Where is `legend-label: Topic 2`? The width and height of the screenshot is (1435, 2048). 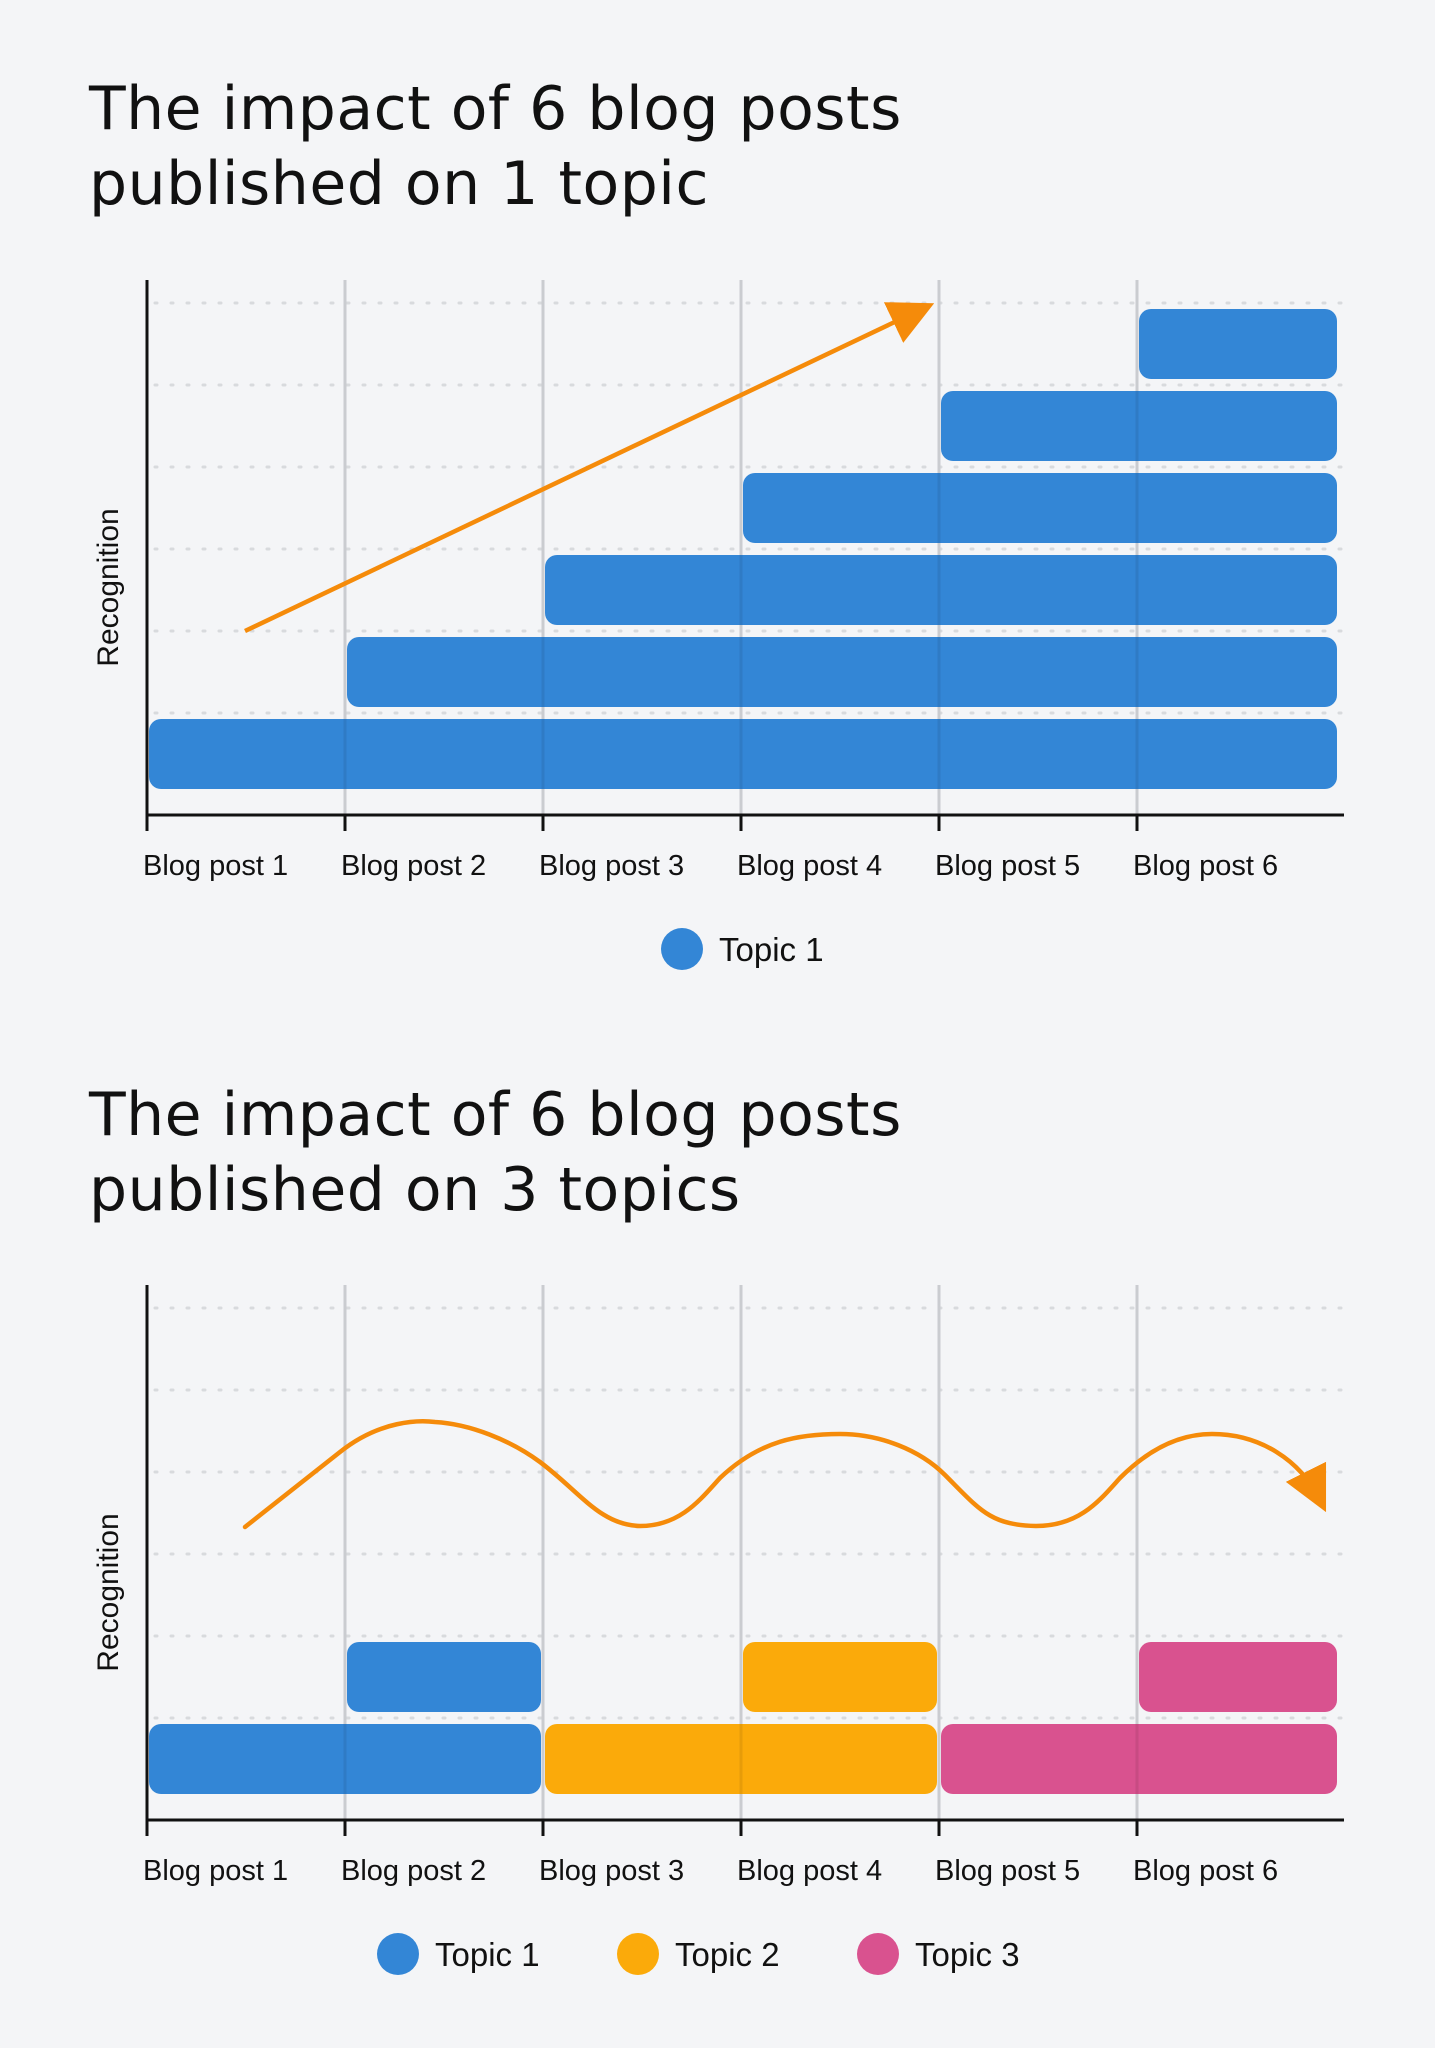
legend-label: Topic 2 is located at coordinates (727, 1954).